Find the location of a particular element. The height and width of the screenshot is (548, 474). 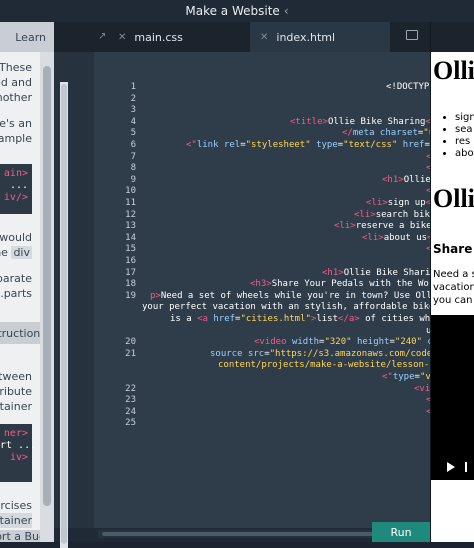

line-number: 10 is located at coordinates (123, 191).